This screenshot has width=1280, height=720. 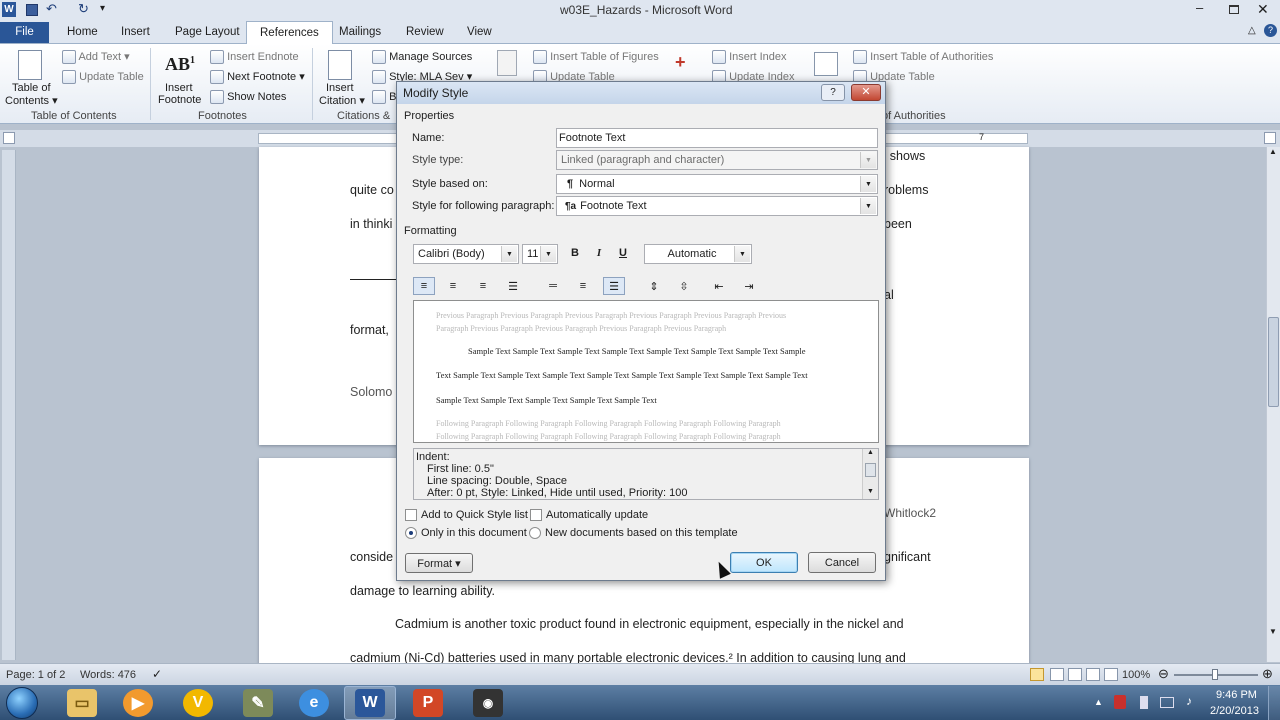 I want to click on clock-date: 2/20/2013, so click(x=1234, y=711).